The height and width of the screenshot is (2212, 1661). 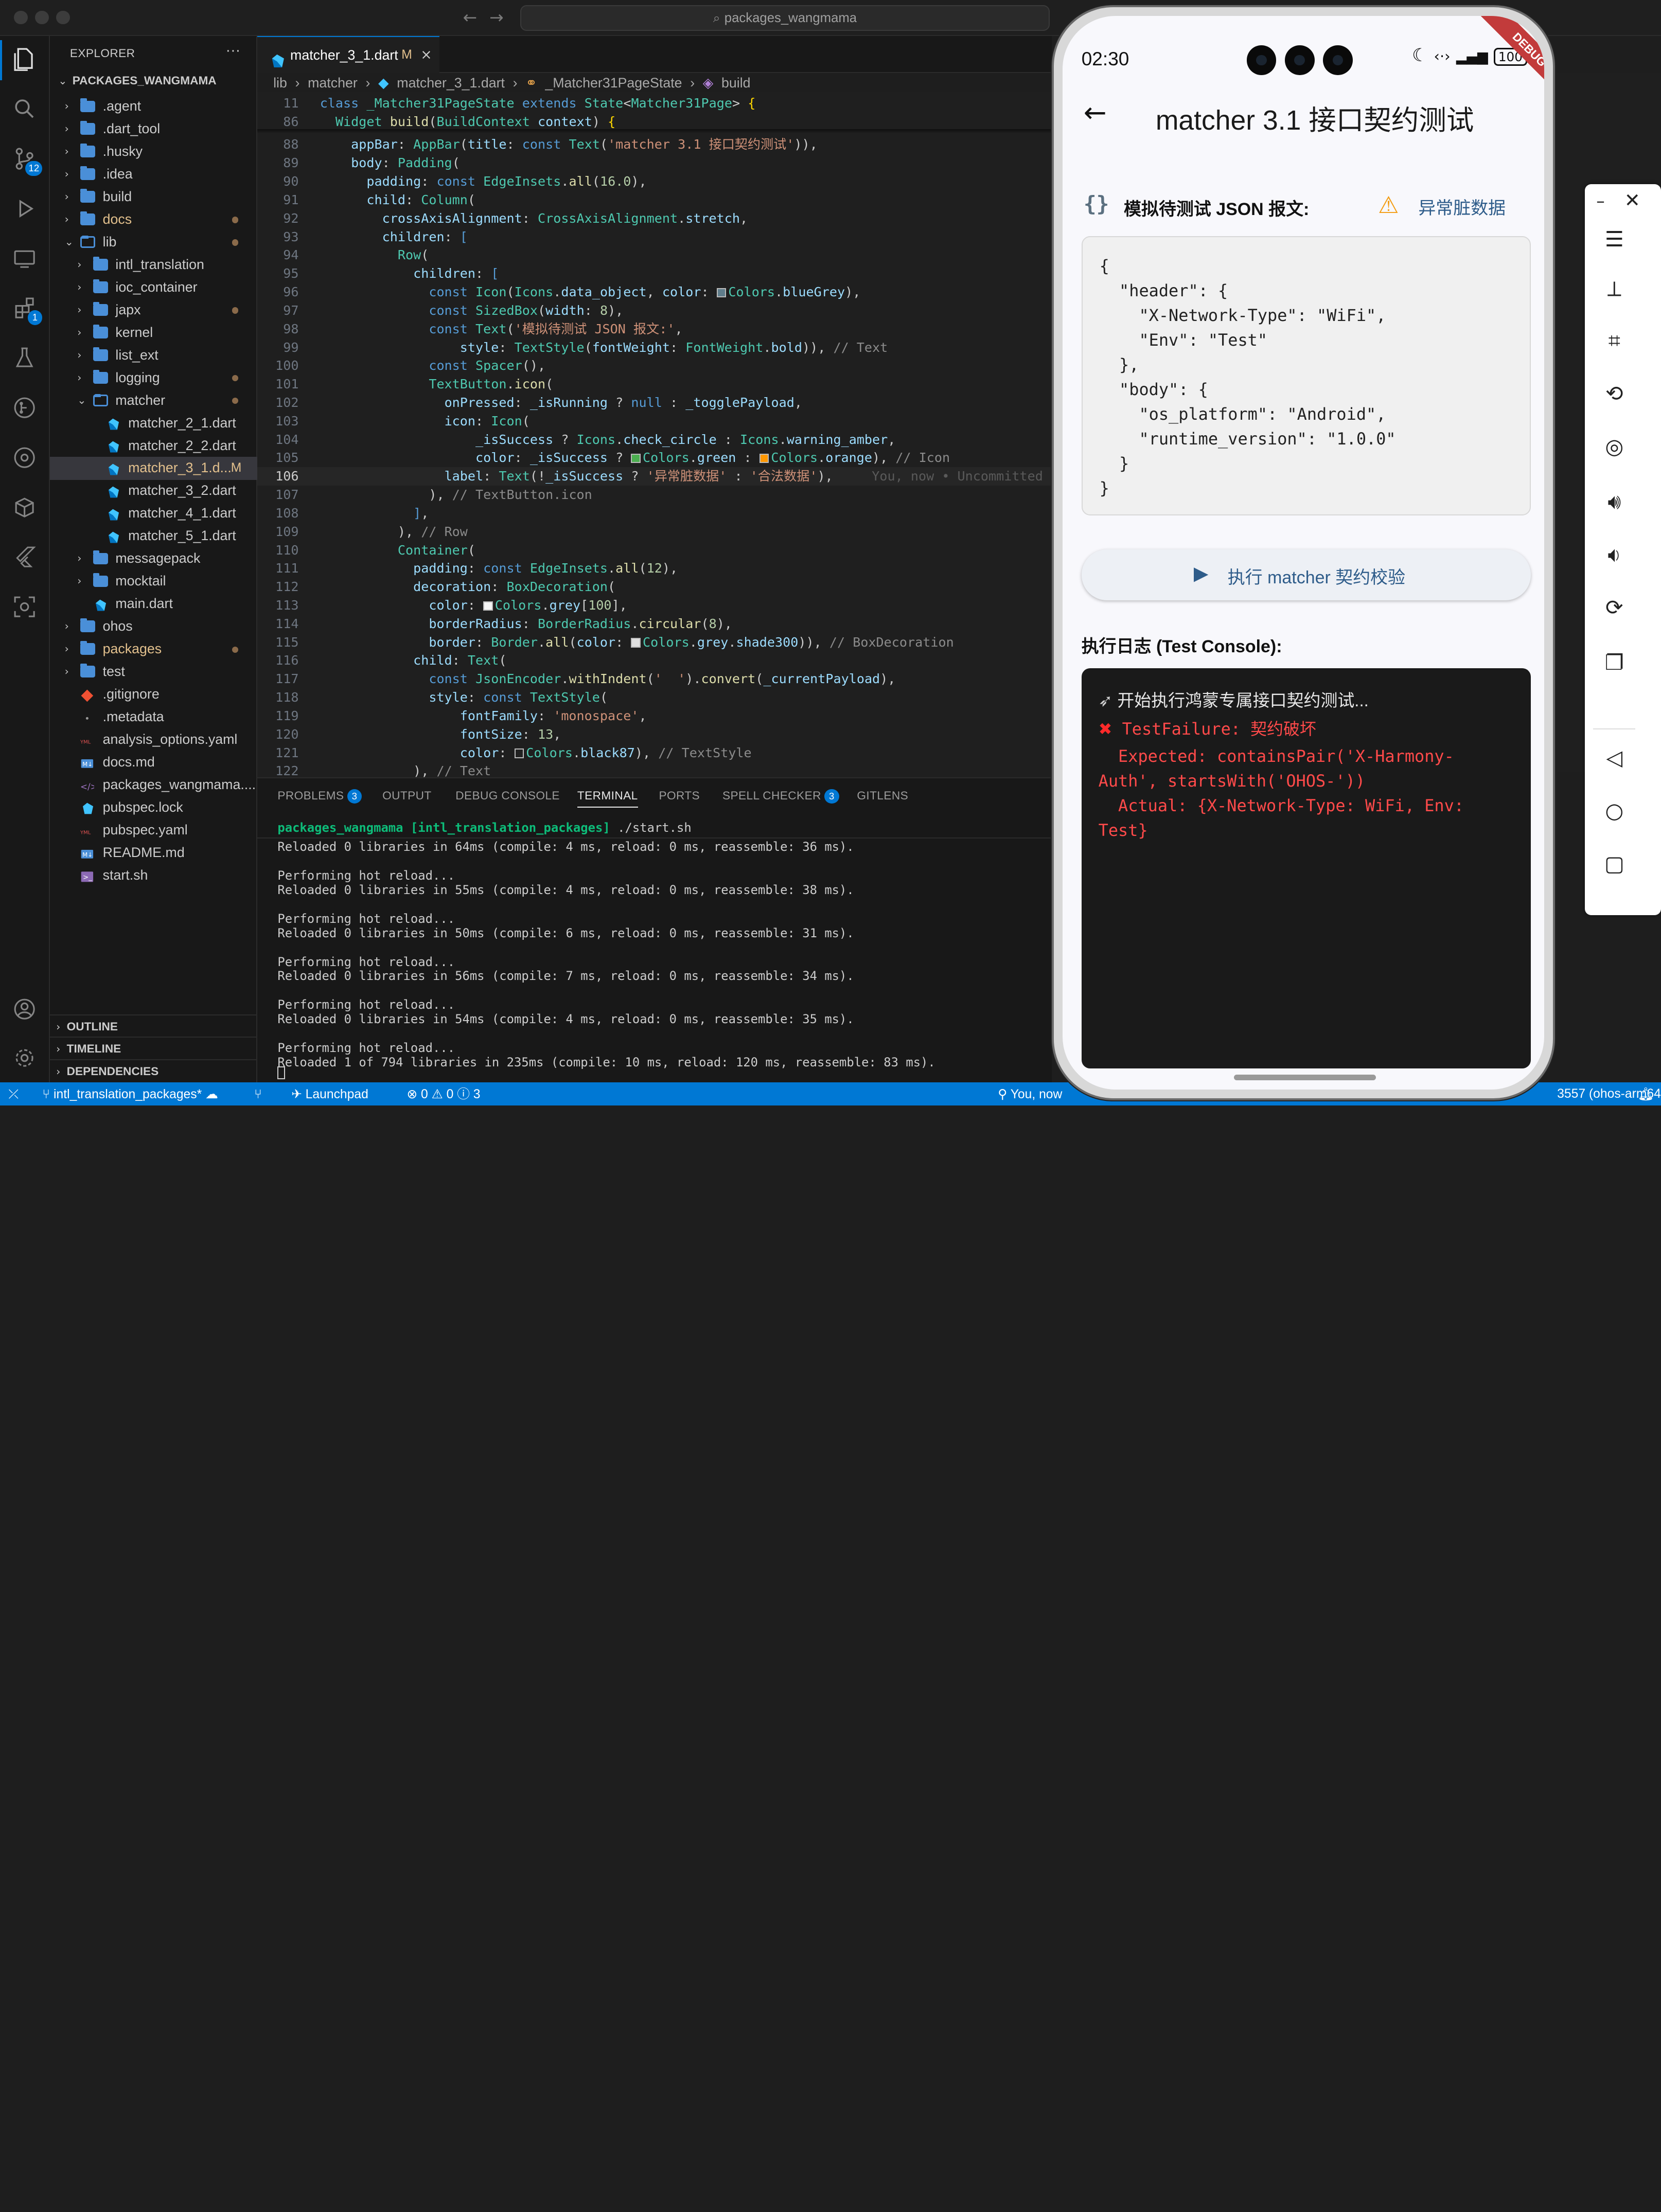 I want to click on nav-back-icon: ◁, so click(x=1614, y=757).